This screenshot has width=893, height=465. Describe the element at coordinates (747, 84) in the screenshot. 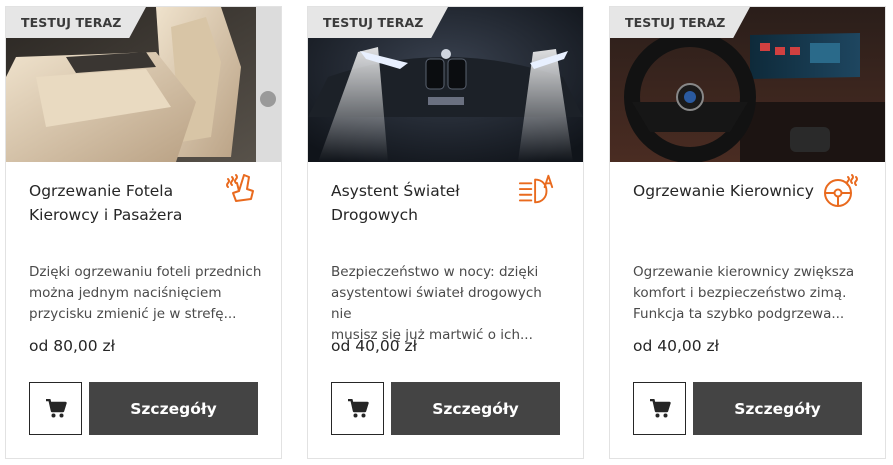

I see `product-image-heated-steering-wheel: TESTUJ TERAZ` at that location.